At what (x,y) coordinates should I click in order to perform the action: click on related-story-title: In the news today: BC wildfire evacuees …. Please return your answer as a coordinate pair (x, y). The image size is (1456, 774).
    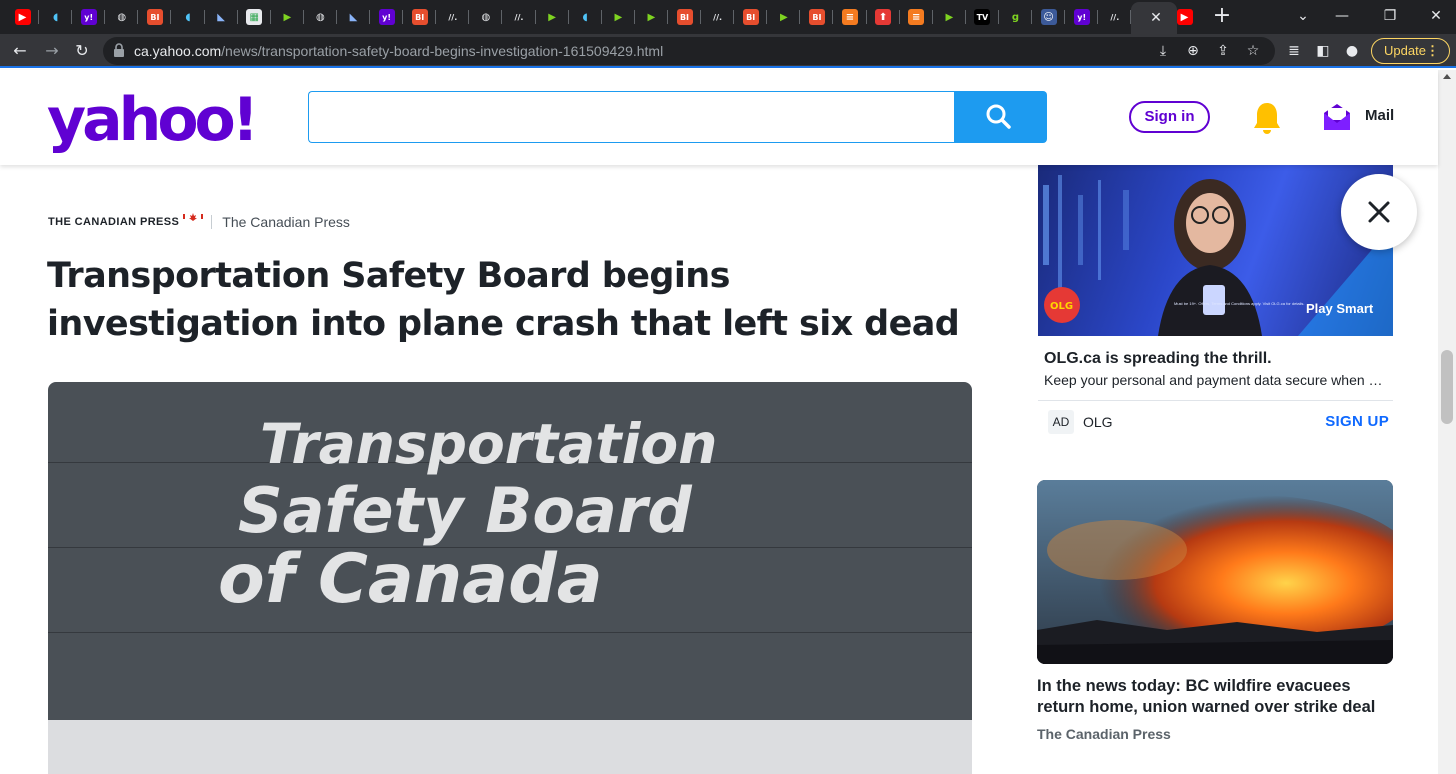
    Looking at the image, I should click on (1217, 697).